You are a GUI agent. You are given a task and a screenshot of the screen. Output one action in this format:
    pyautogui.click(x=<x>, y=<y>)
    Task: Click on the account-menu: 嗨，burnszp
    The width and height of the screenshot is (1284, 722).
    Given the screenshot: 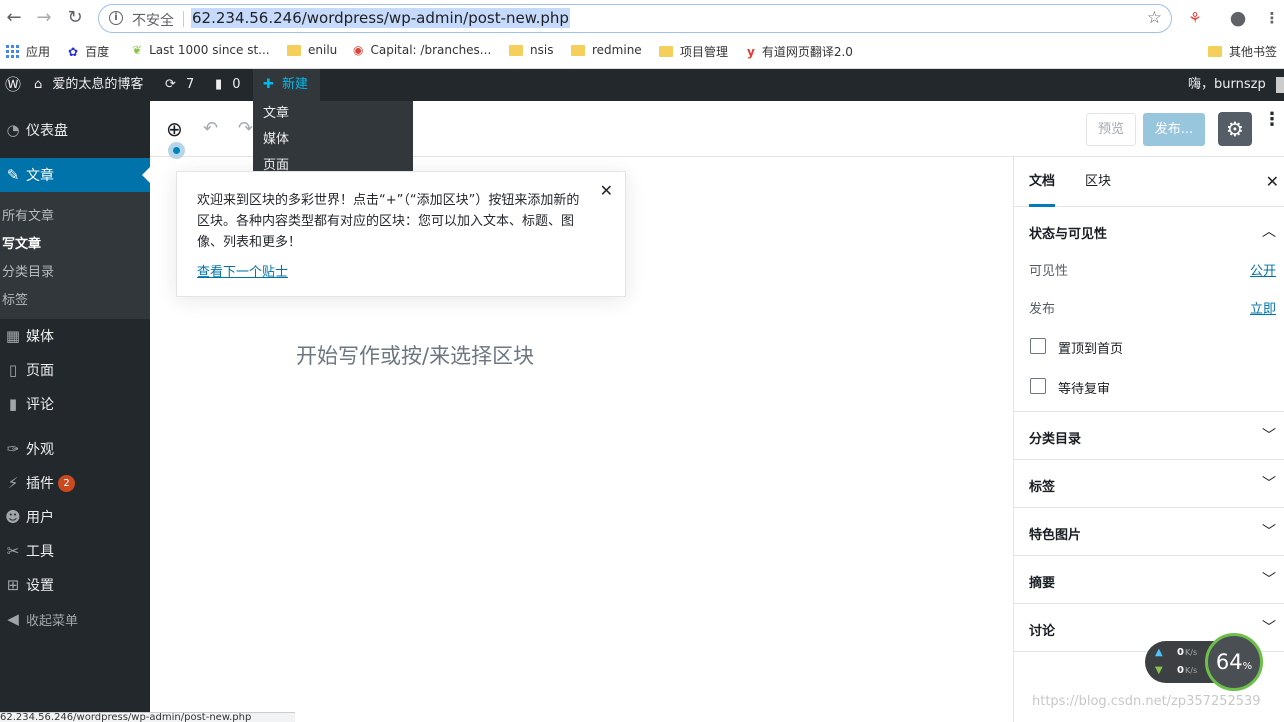 What is the action you would take?
    pyautogui.click(x=1236, y=85)
    